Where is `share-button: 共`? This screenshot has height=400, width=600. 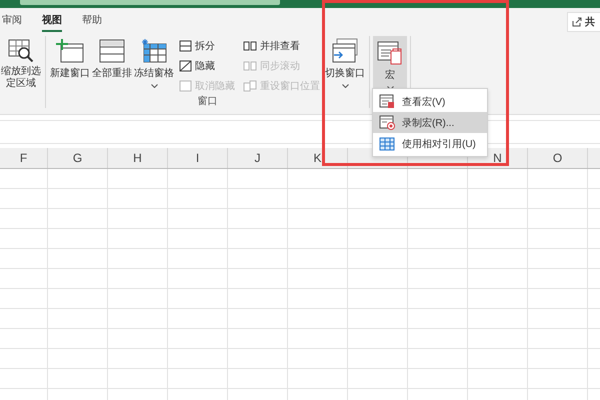 share-button: 共 is located at coordinates (583, 22).